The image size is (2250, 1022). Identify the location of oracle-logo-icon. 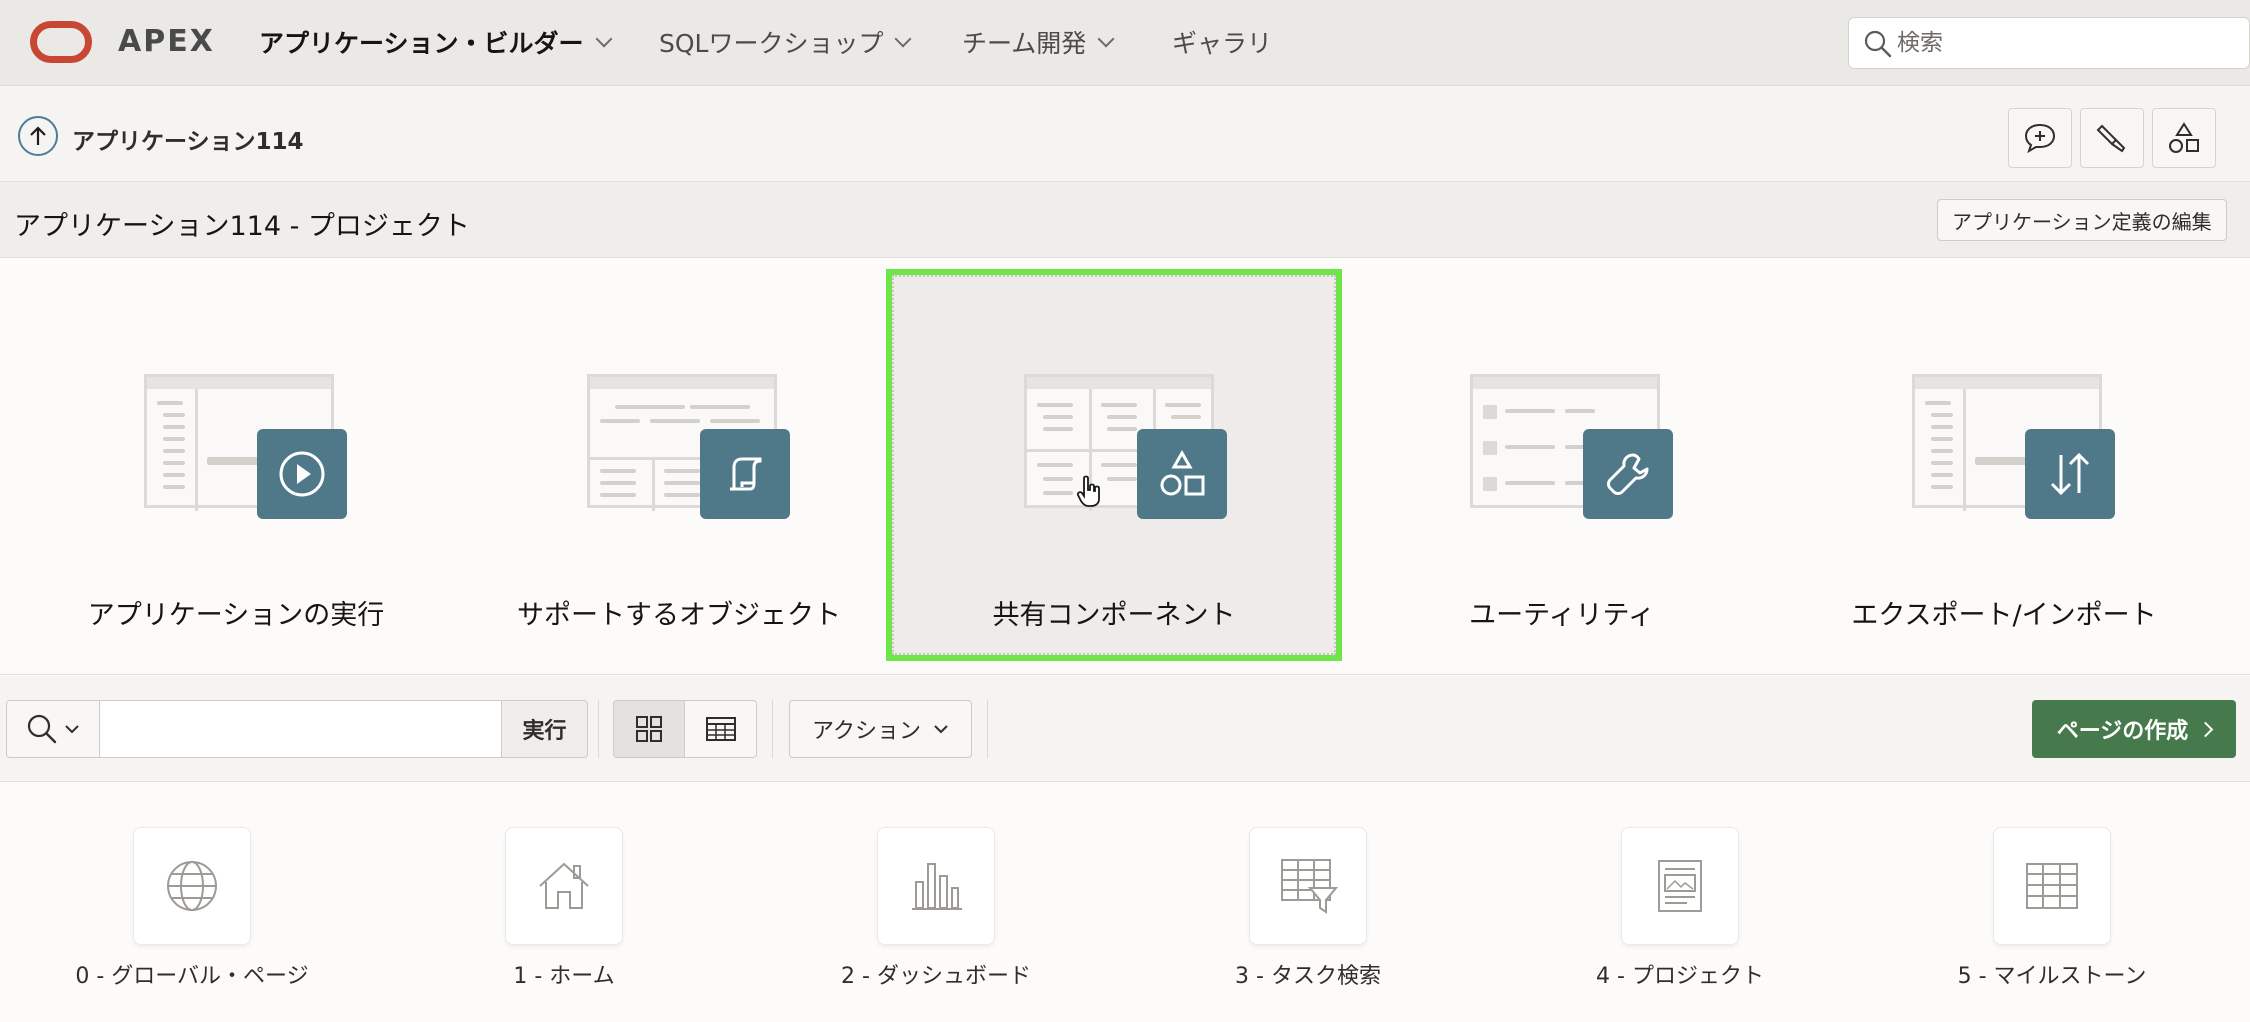
(61, 42).